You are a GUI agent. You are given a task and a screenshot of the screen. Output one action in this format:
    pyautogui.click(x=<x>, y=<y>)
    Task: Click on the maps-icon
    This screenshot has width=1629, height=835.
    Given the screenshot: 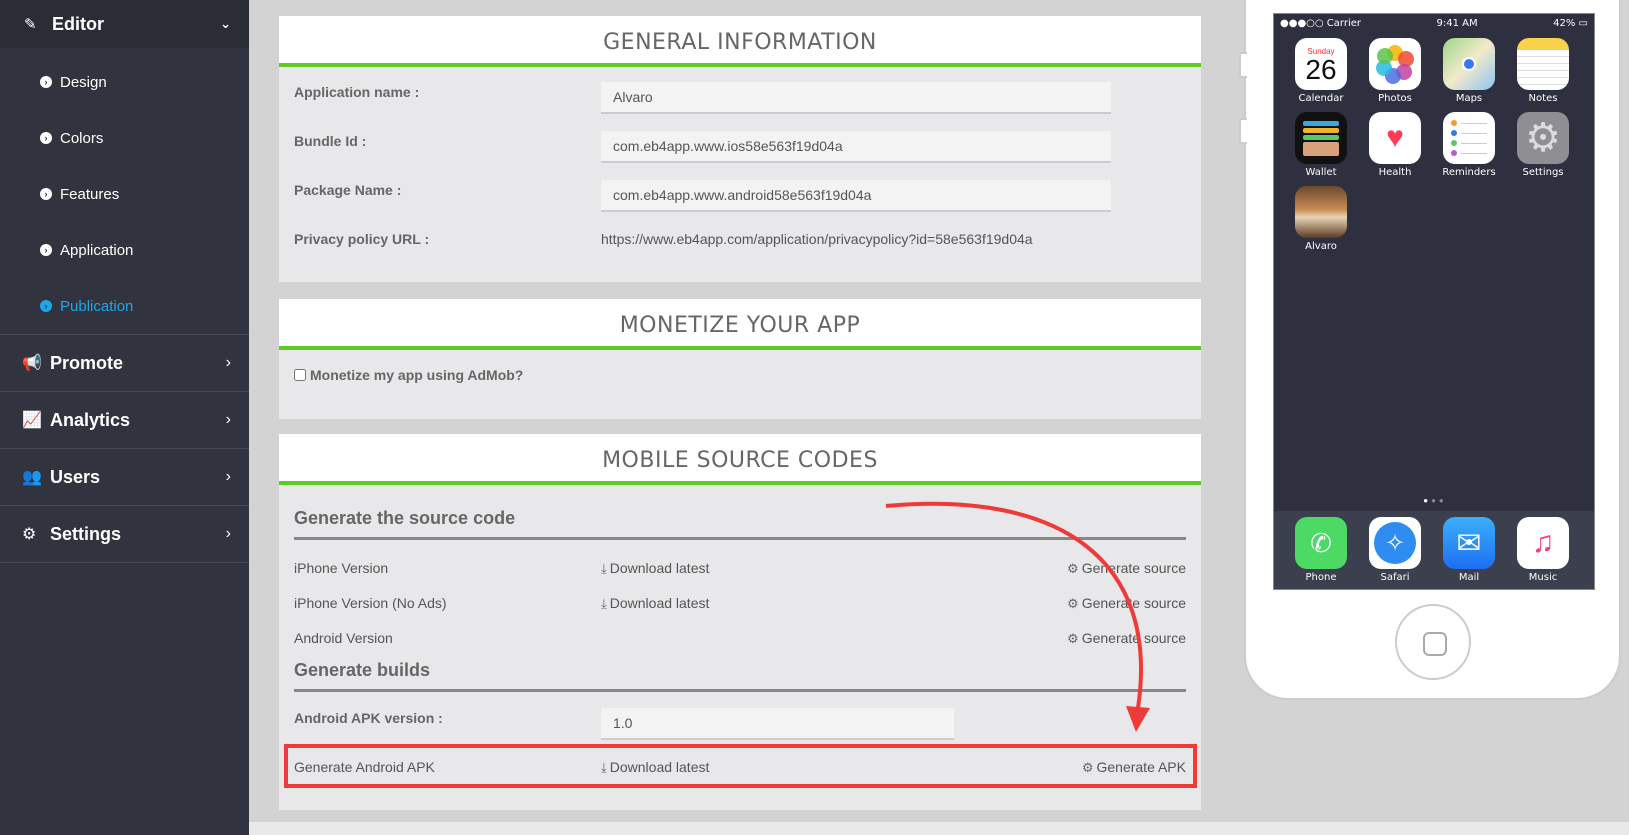 What is the action you would take?
    pyautogui.click(x=1469, y=64)
    